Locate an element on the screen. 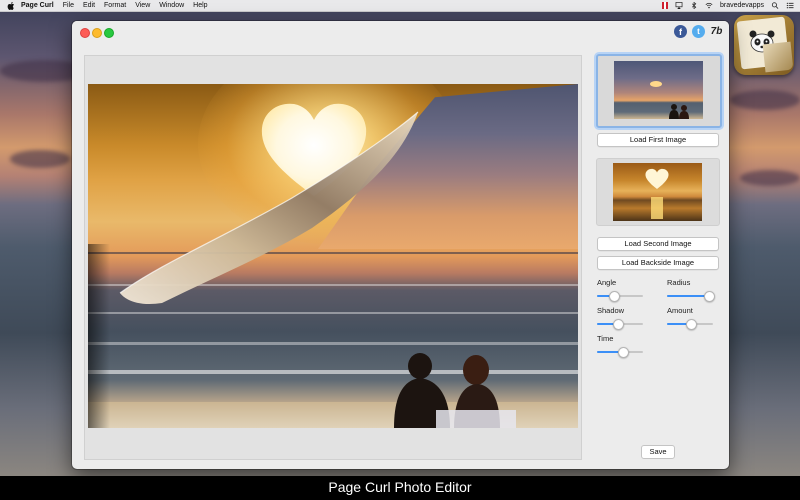 The width and height of the screenshot is (800, 500). bluetooth-icon is located at coordinates (694, 5).